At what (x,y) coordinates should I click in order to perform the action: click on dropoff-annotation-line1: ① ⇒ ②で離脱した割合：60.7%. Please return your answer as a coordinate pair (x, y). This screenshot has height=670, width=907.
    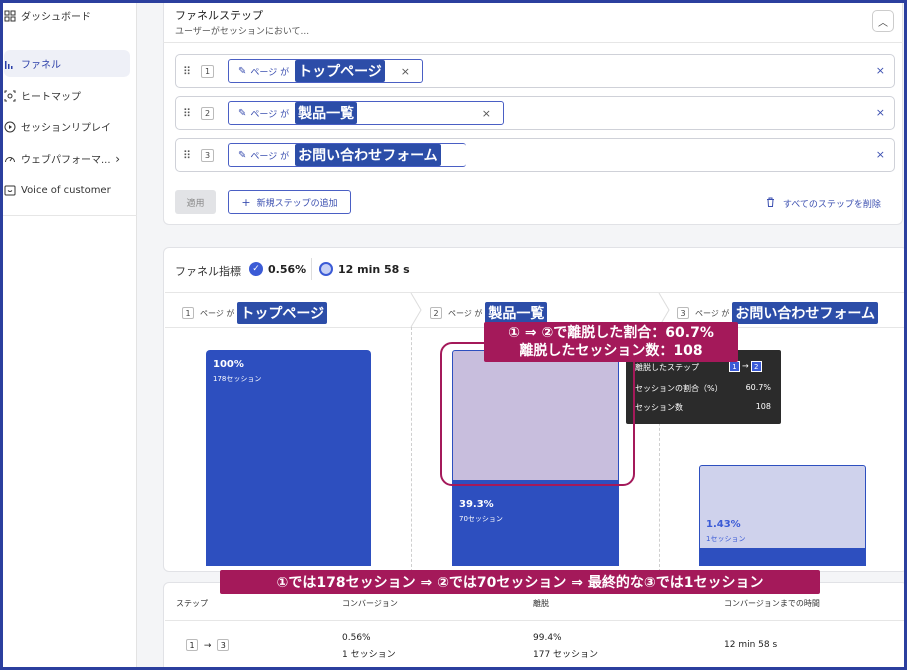
    Looking at the image, I should click on (611, 333).